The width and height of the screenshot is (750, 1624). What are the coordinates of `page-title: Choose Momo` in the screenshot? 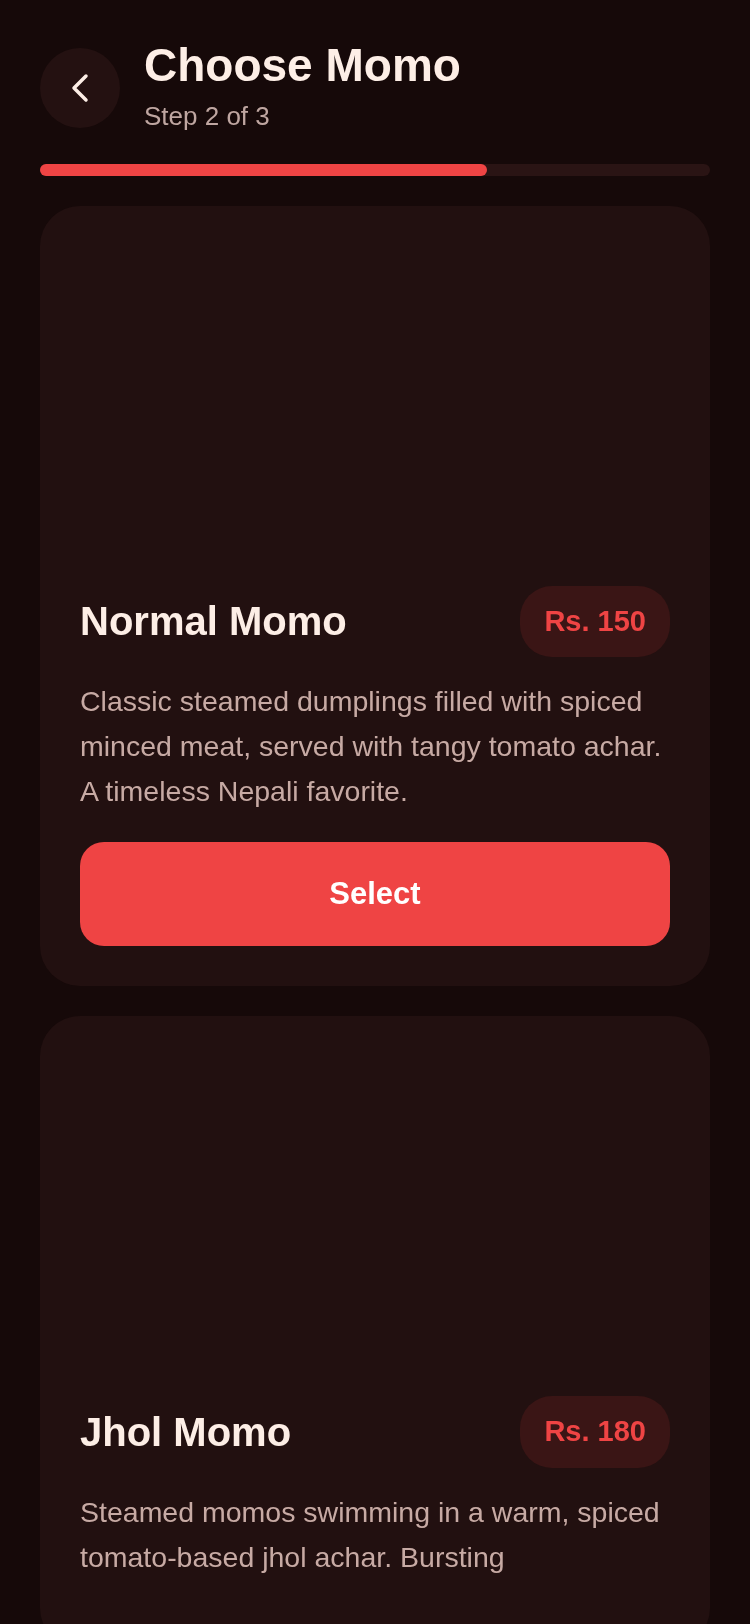 It's located at (302, 65).